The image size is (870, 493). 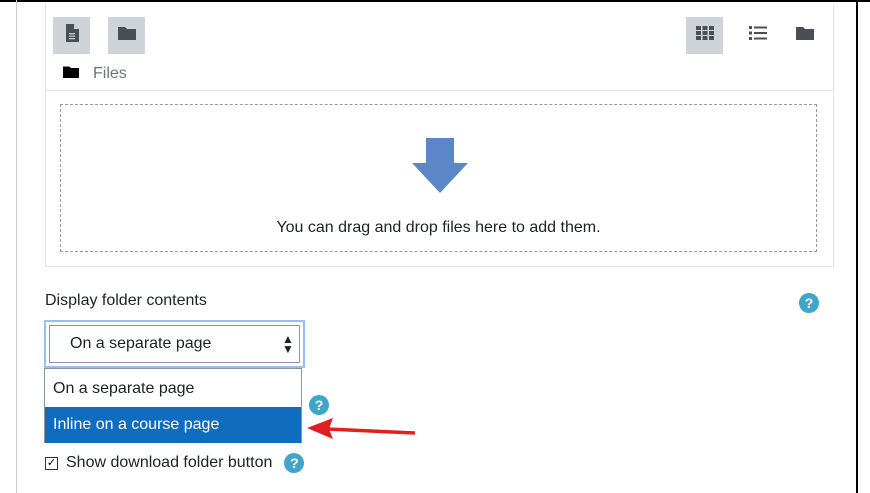 What do you see at coordinates (51, 463) in the screenshot?
I see `download-folder-checkbox: ✓` at bounding box center [51, 463].